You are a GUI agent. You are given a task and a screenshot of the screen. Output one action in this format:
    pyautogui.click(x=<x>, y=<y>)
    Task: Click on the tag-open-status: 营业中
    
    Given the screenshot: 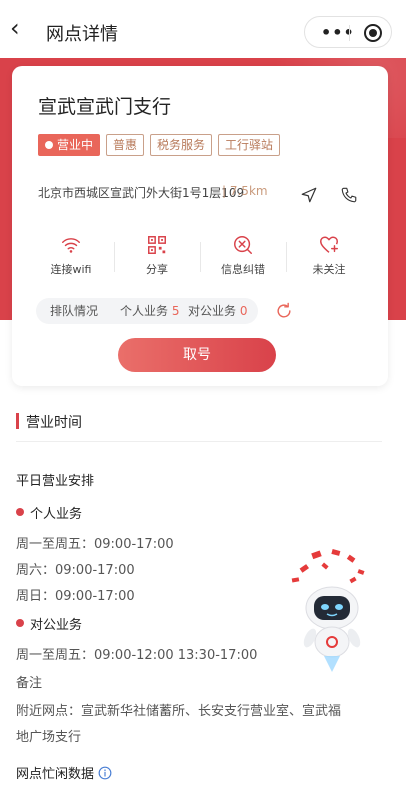 What is the action you would take?
    pyautogui.click(x=69, y=145)
    